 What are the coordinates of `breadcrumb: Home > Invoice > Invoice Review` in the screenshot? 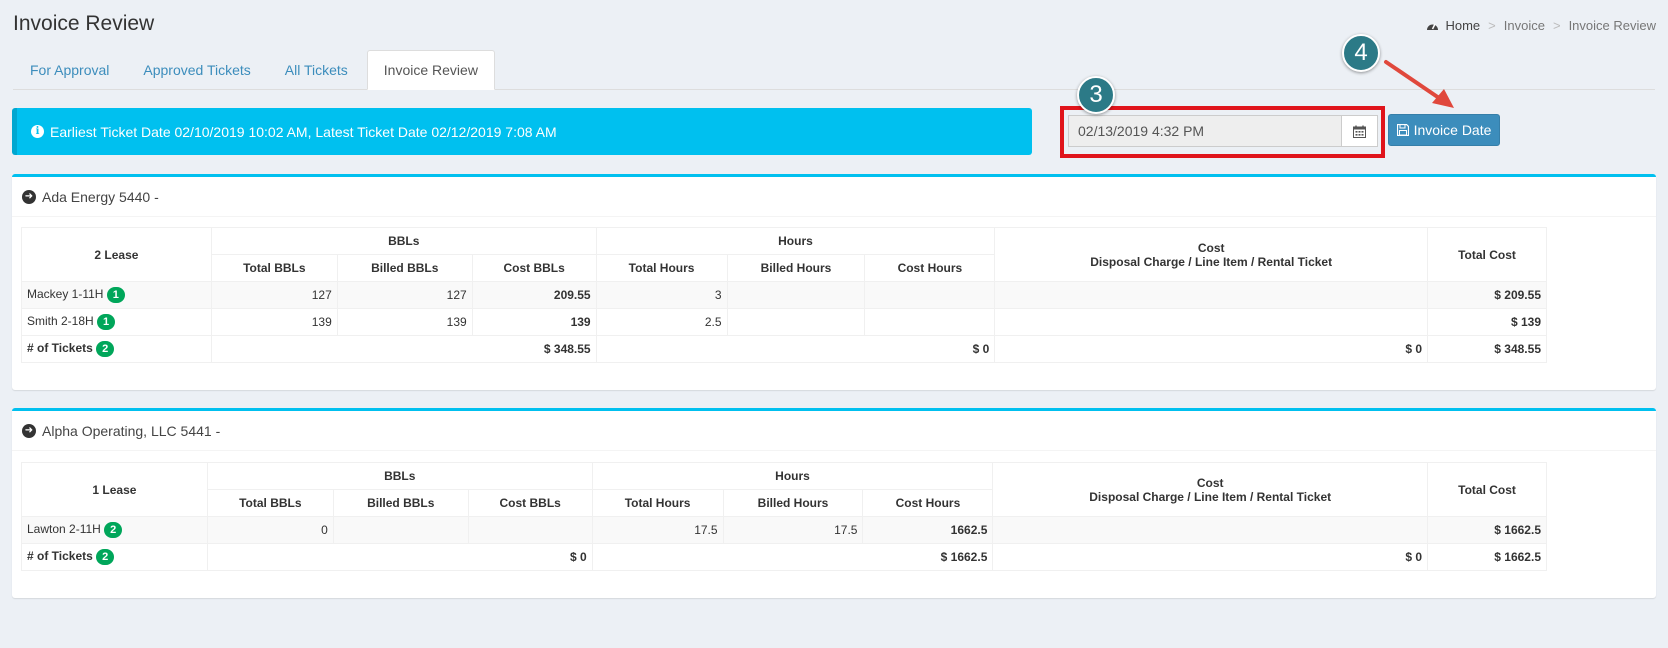 It's located at (1541, 25).